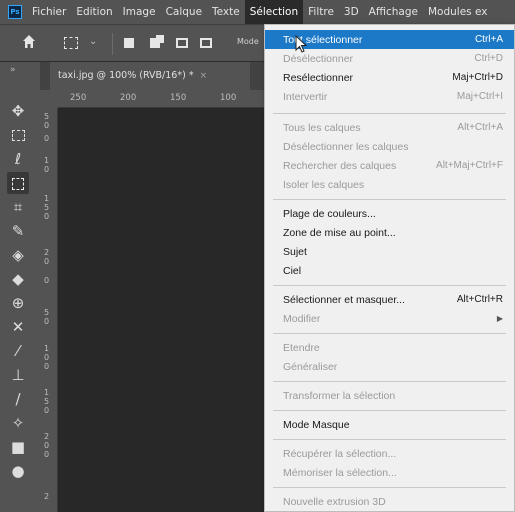 This screenshot has height=512, width=515. I want to click on panel-collapse-row: », so click(20, 76).